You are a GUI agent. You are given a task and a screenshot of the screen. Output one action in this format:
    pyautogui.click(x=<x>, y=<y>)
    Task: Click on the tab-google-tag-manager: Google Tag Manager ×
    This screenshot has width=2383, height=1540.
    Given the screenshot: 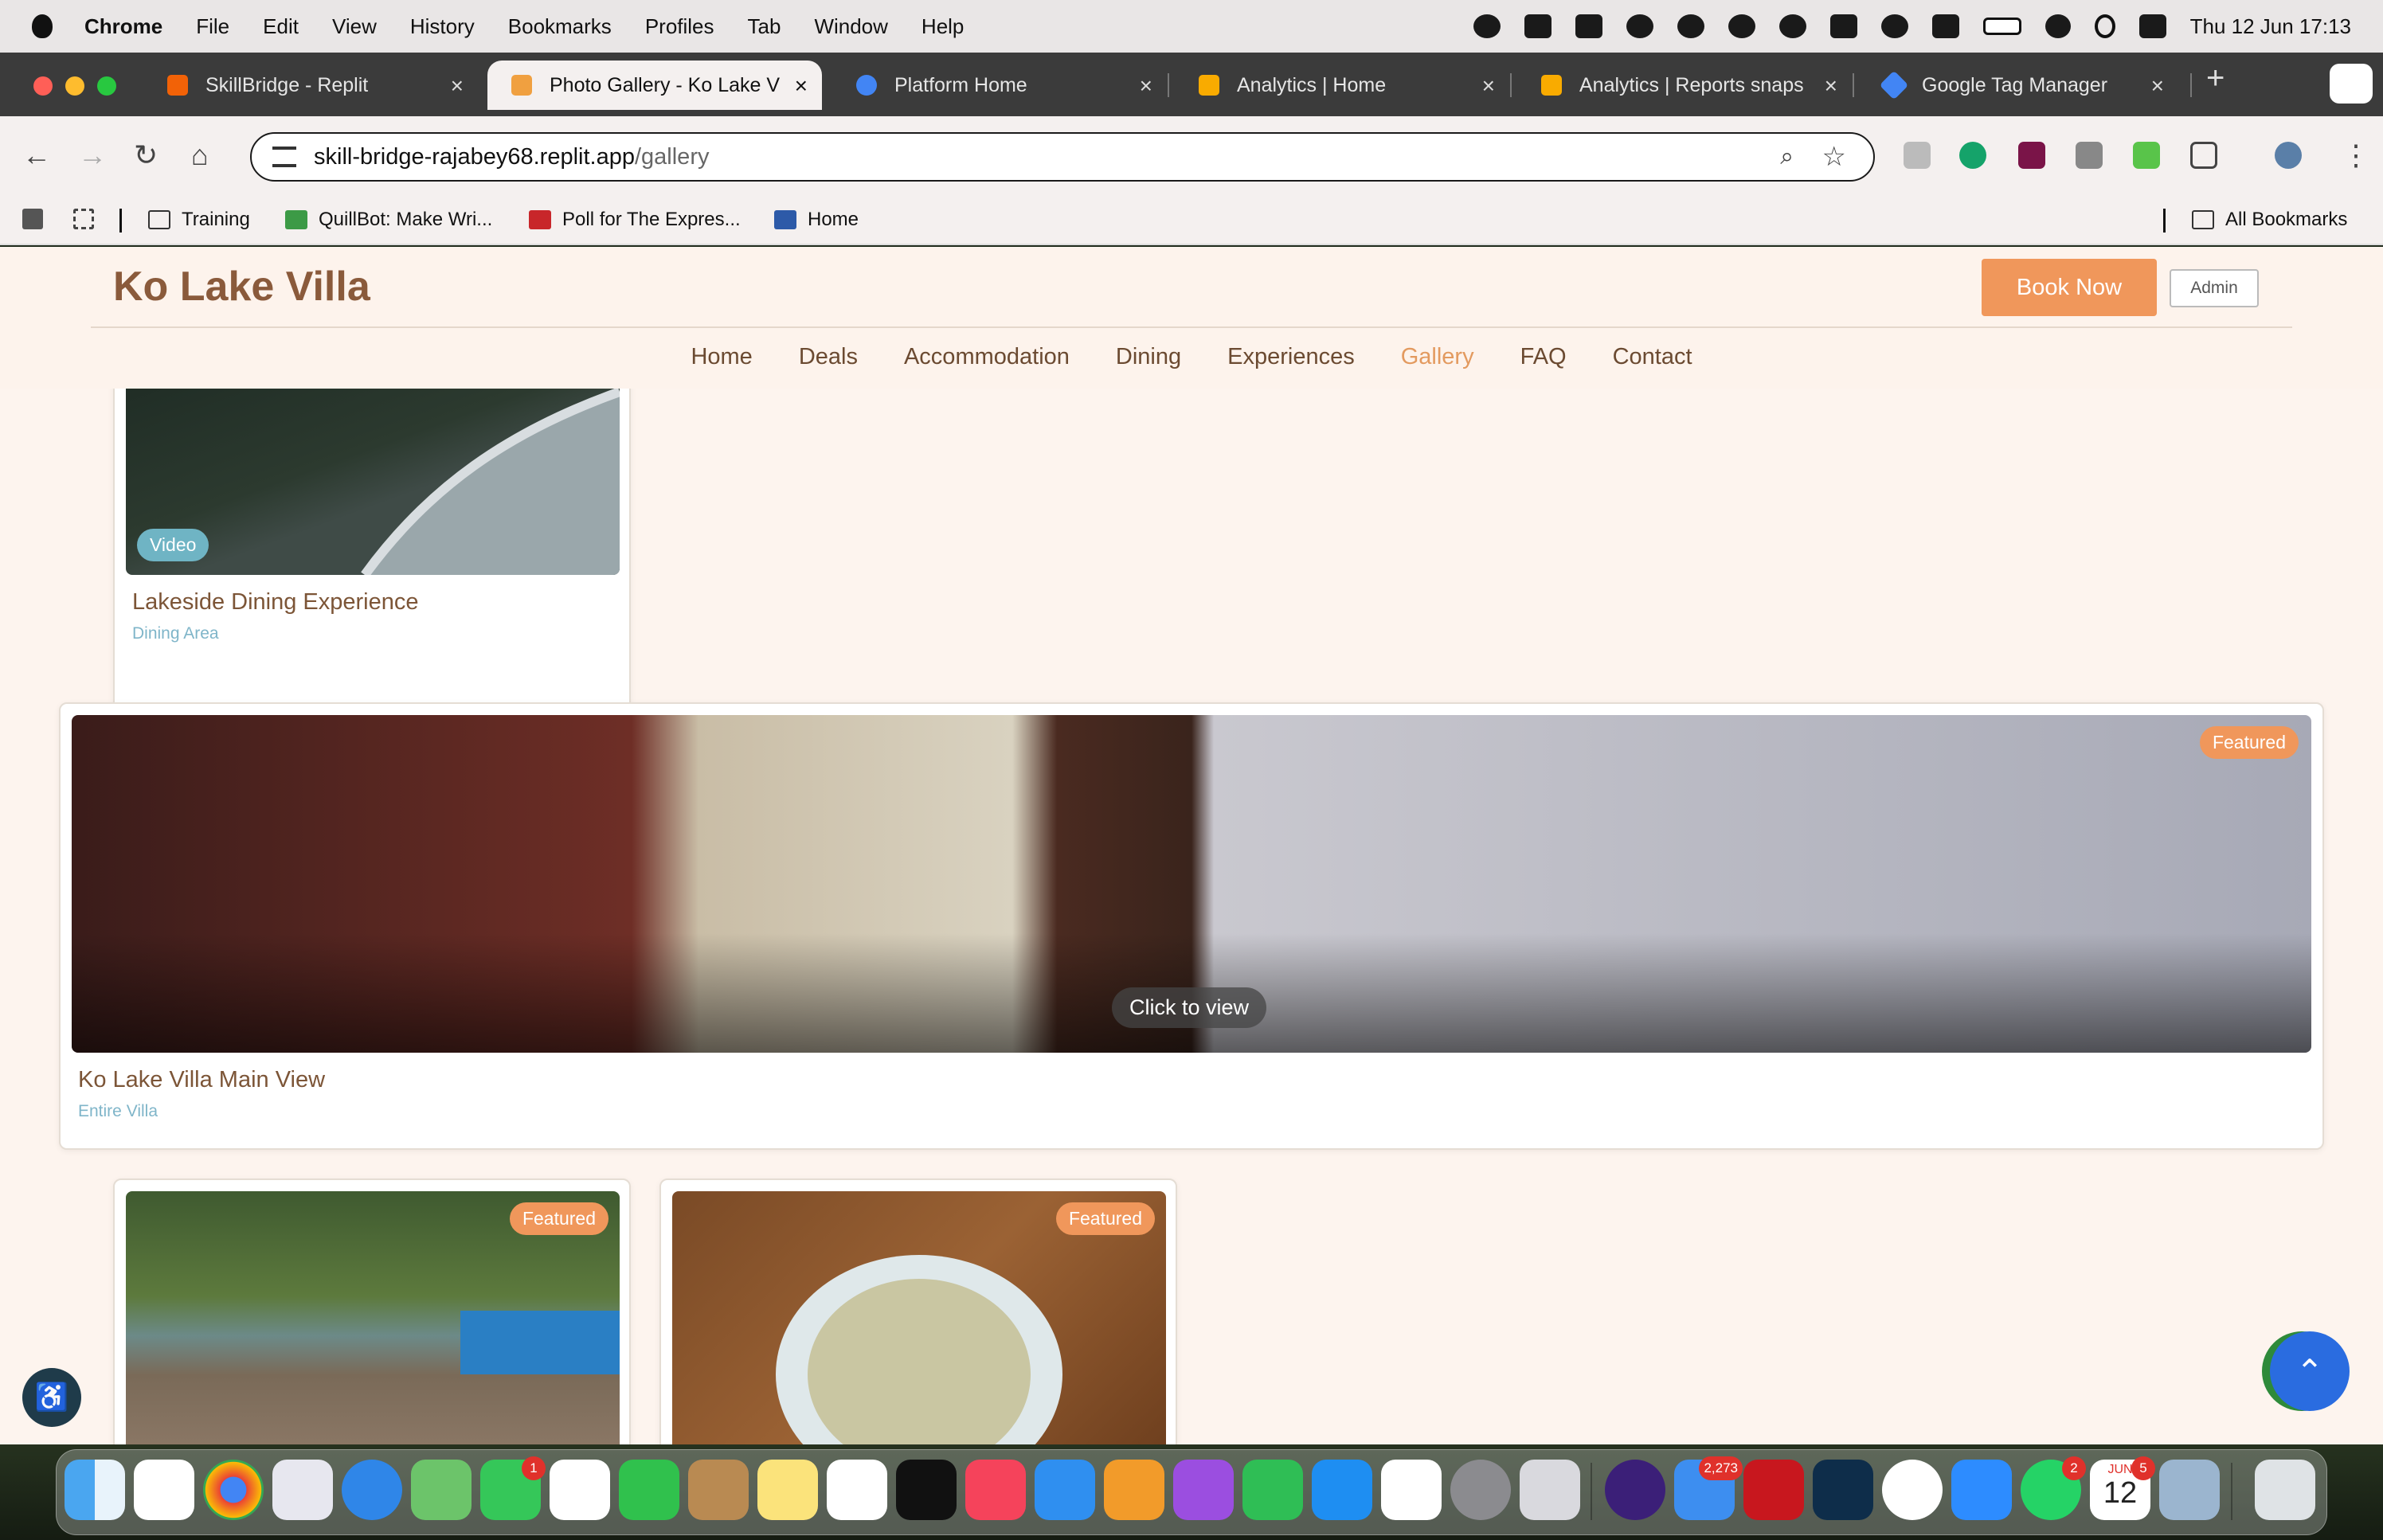 What is the action you would take?
    pyautogui.click(x=2019, y=85)
    